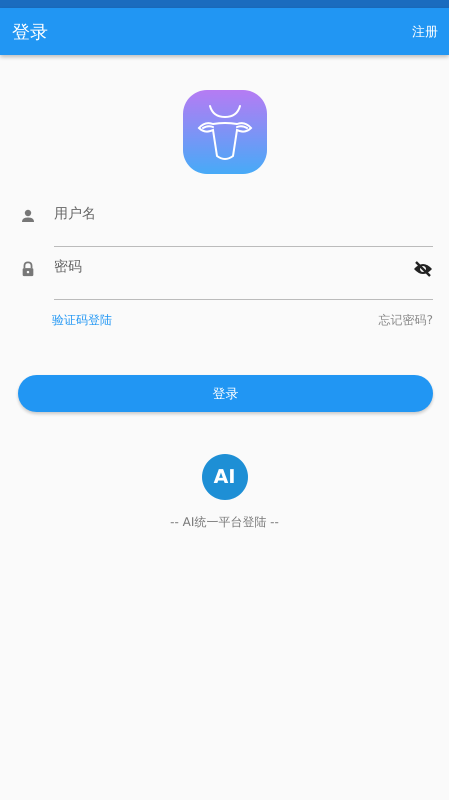  Describe the element at coordinates (28, 269) in the screenshot. I see `lock-icon` at that location.